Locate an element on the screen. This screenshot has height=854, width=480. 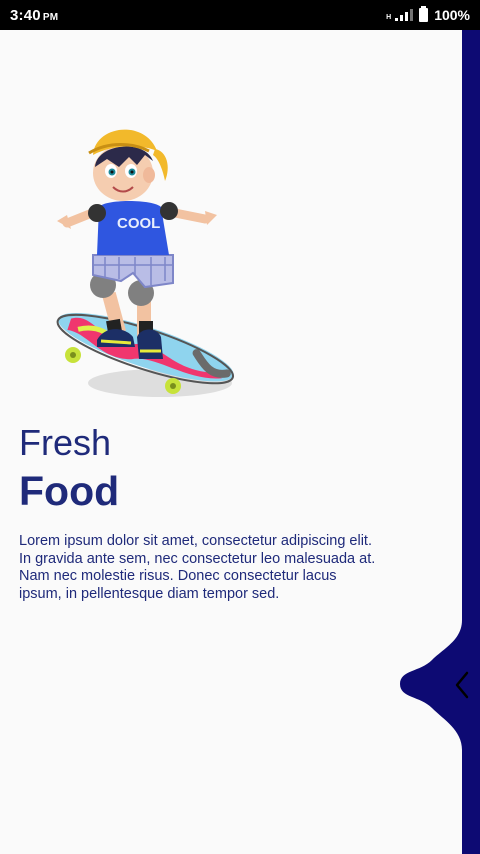
status-icons: H 100% is located at coordinates (428, 14).